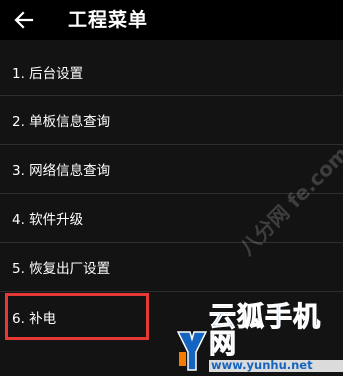 The width and height of the screenshot is (343, 376). I want to click on menu-item-background-settings: 1. 后台设置, so click(171, 72).